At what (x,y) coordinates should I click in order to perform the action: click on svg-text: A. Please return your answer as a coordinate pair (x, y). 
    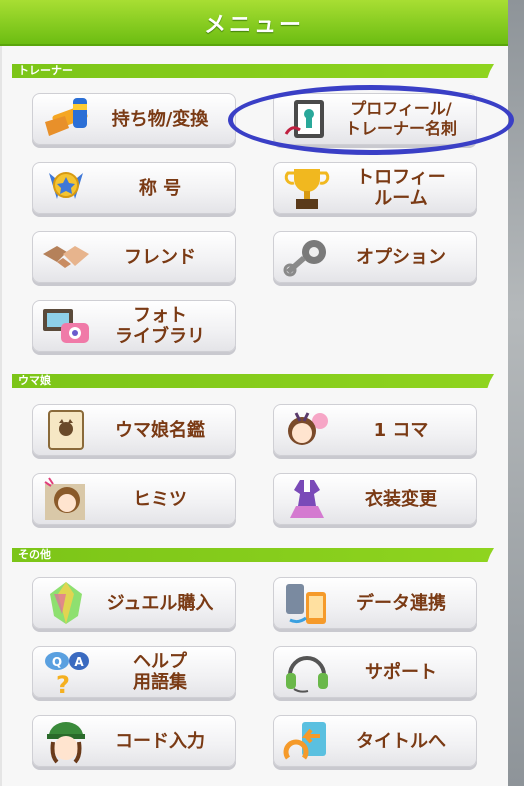
    Looking at the image, I should click on (79, 662).